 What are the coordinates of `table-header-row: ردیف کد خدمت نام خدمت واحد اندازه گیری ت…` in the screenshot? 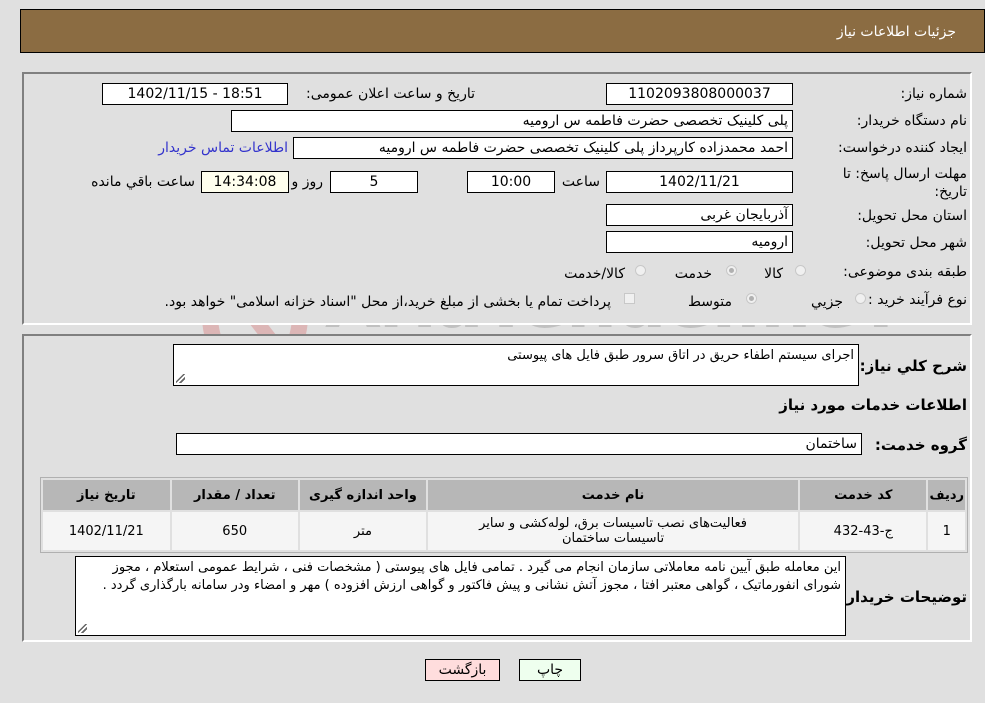 It's located at (504, 495).